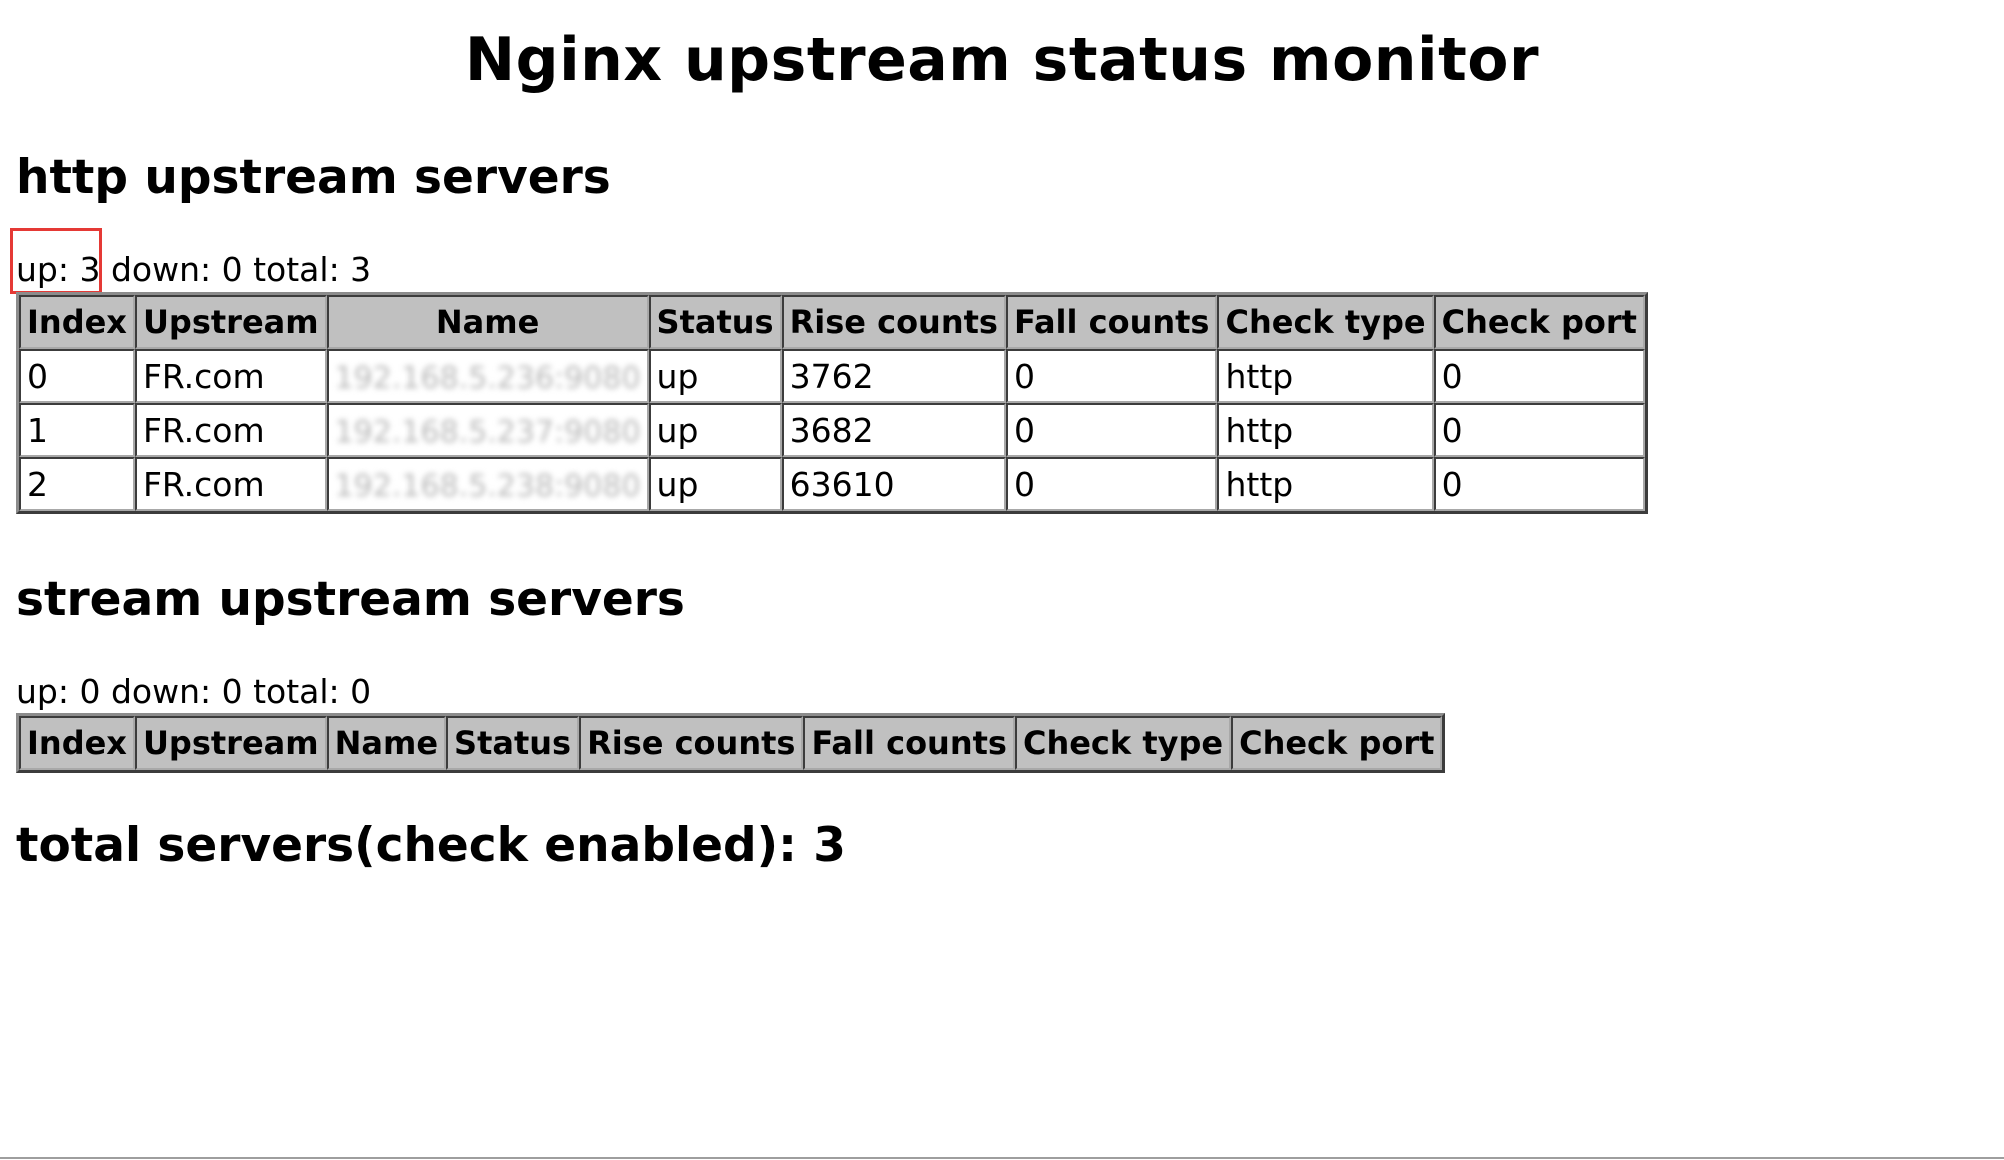  I want to click on cell-name: 192.168.5.238:9080, so click(487, 484).